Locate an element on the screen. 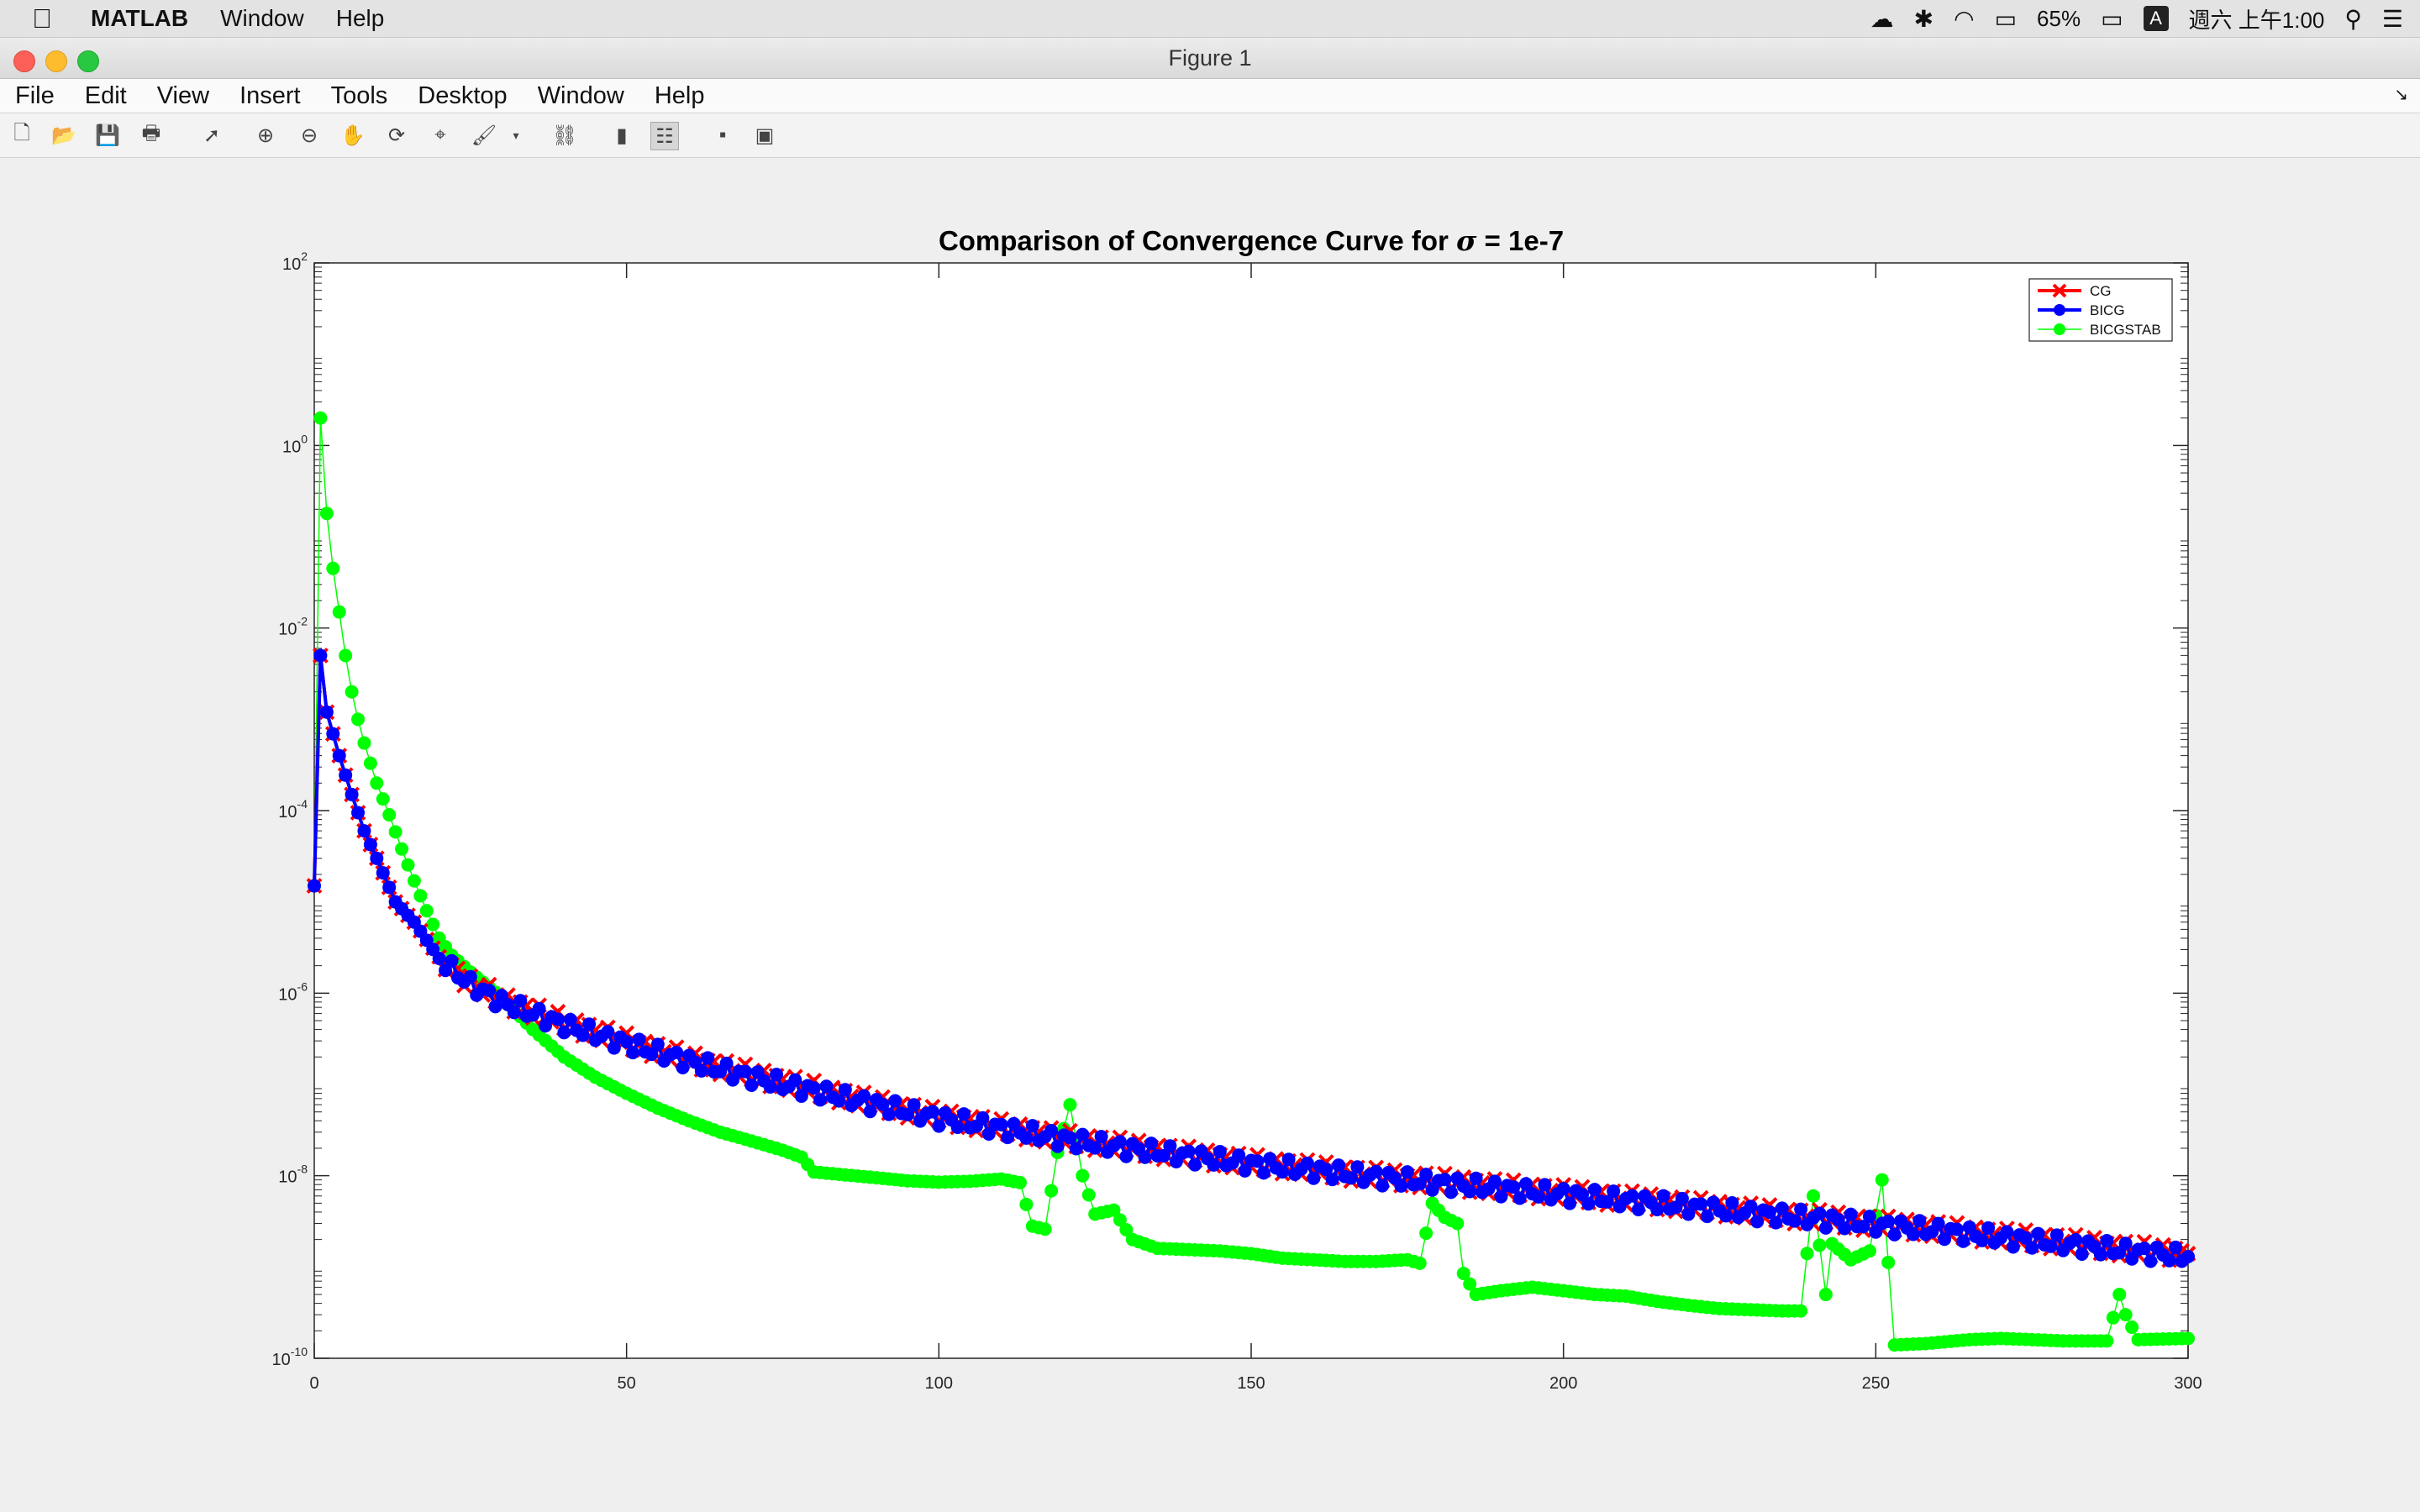 Image resolution: width=2420 pixels, height=1512 pixels. zoom-in-icon: ⊕ is located at coordinates (265, 135).